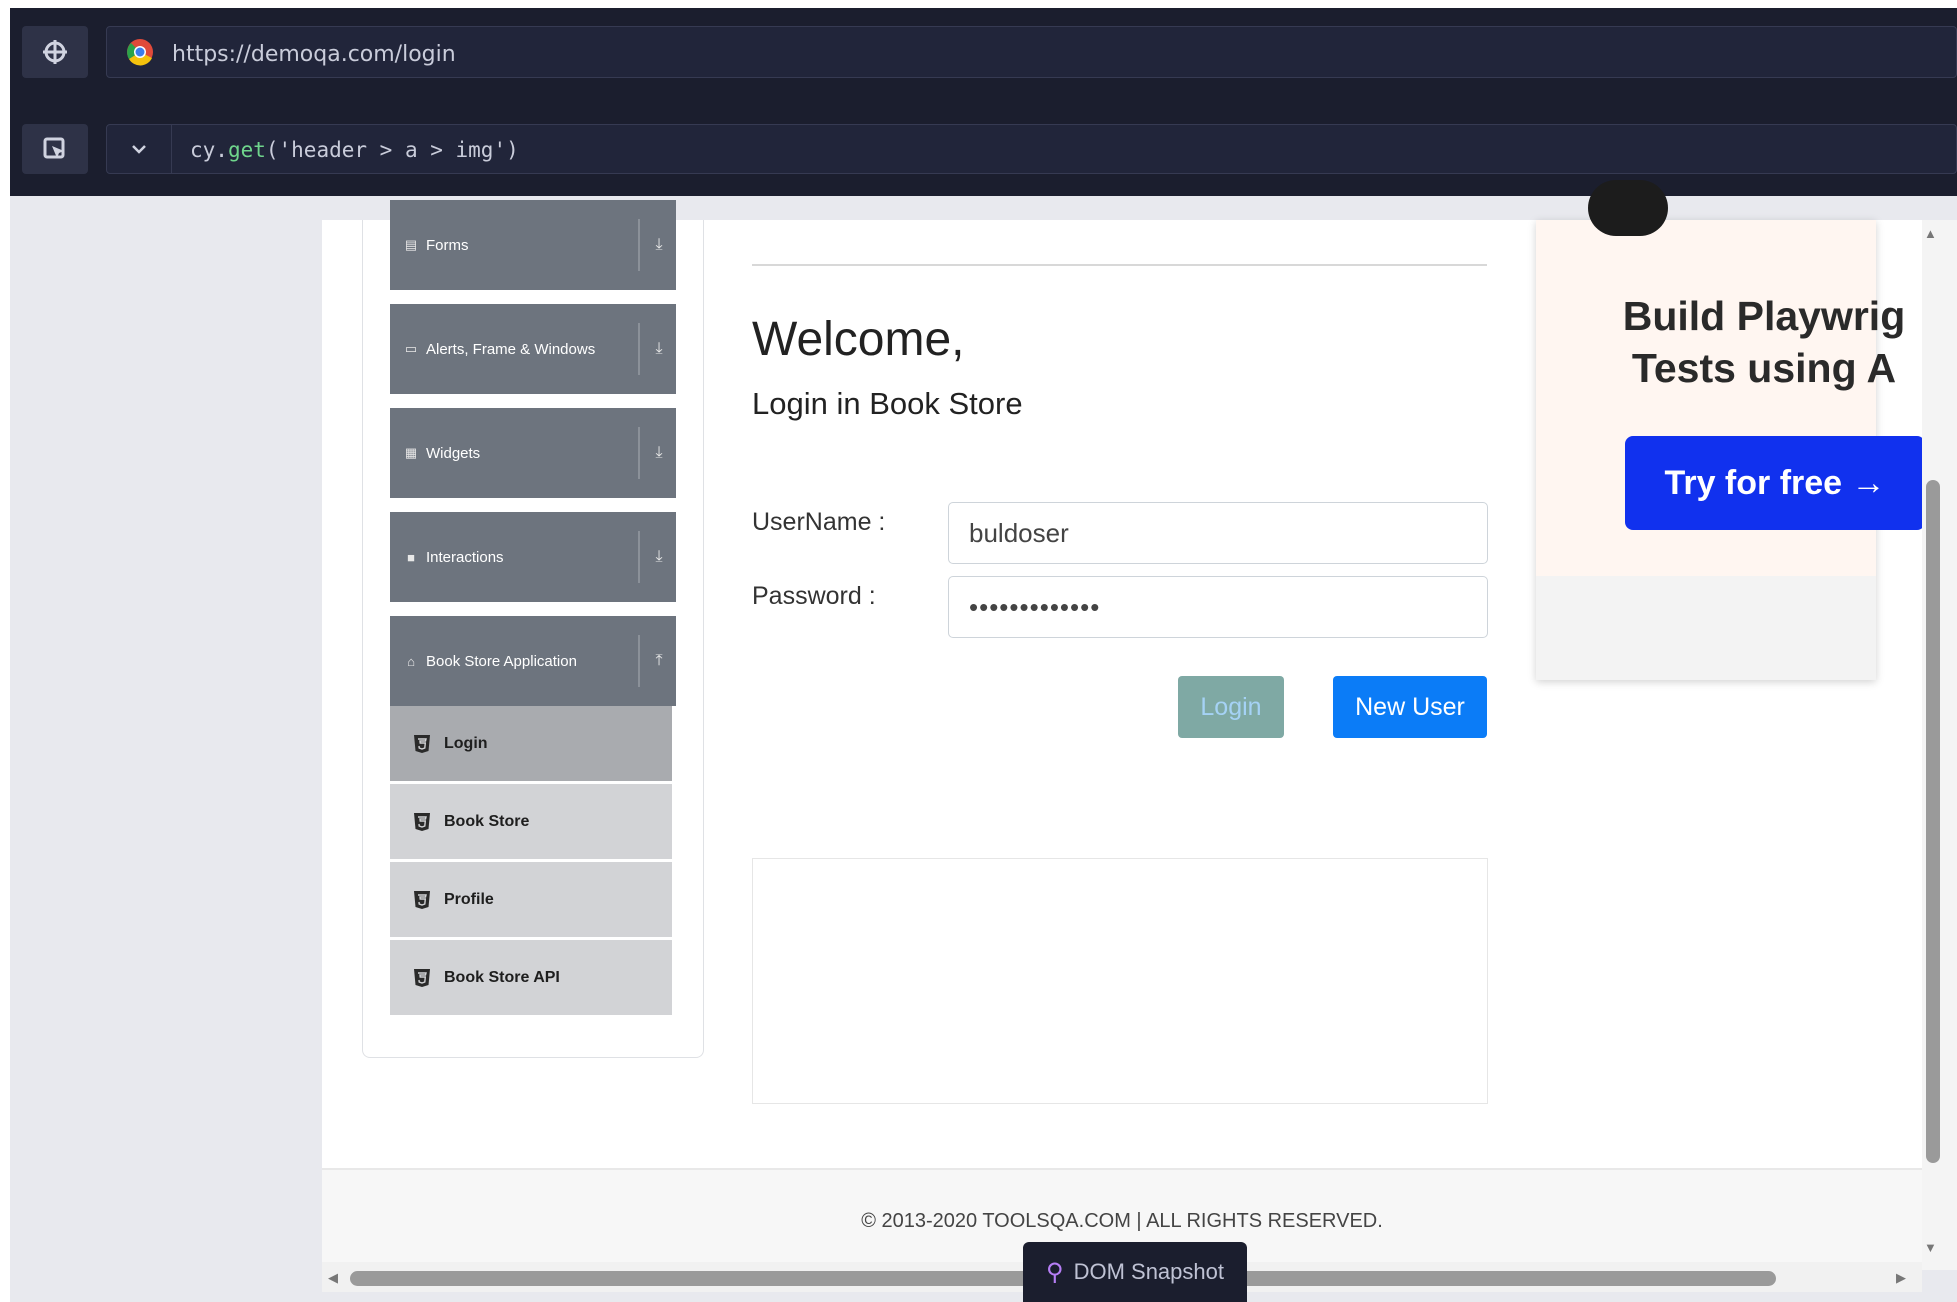 This screenshot has height=1302, width=1957. I want to click on scroll-left-icon: ◀, so click(333, 1278).